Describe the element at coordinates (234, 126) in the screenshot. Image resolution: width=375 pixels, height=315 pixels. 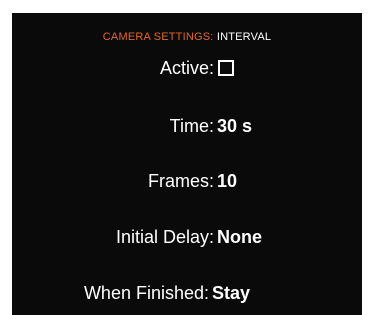
I see `time-value: 30 s` at that location.